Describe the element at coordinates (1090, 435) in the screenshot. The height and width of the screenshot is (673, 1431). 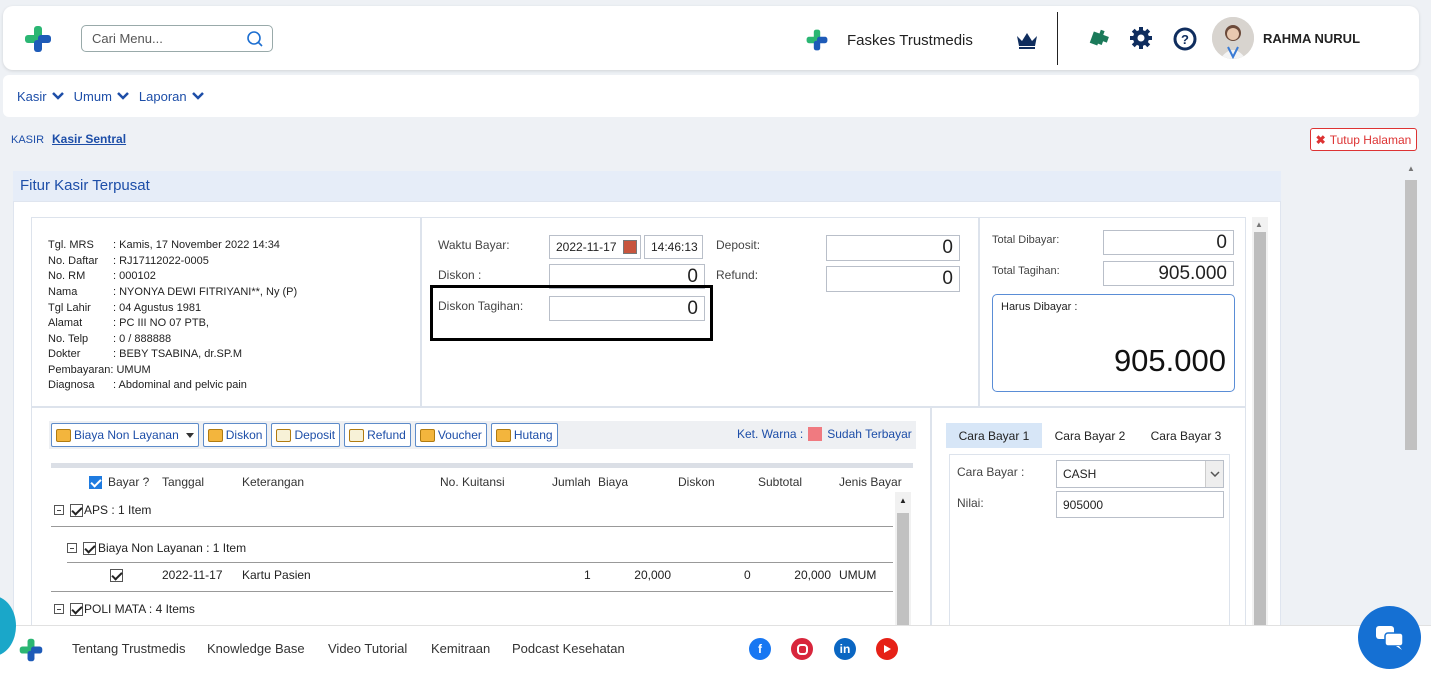
I see `tab-cara-bayar-2: Cara Bayar 2` at that location.